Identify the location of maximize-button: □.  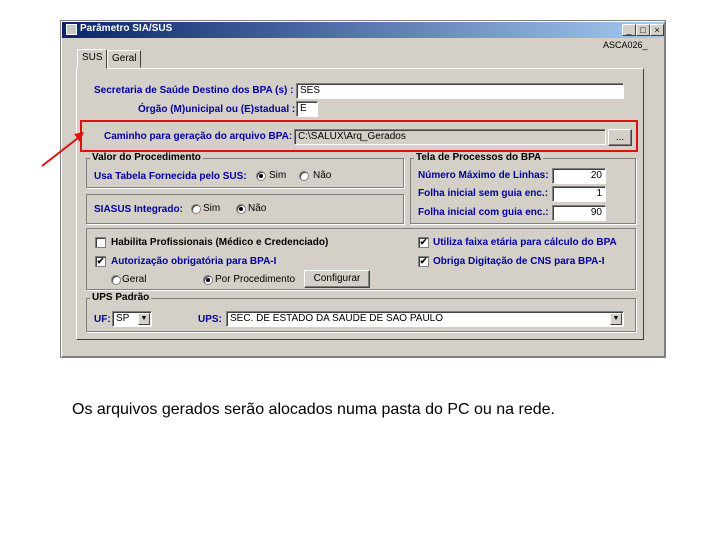
(643, 30).